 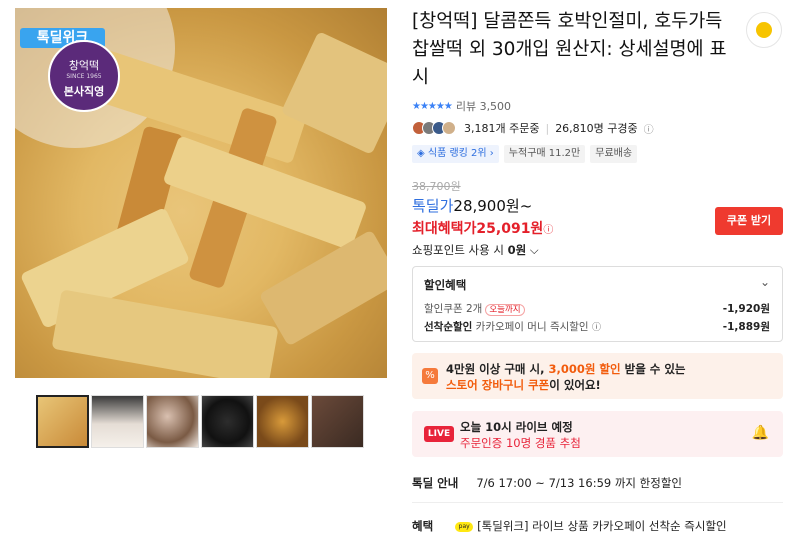 I want to click on rating-row: ★★★★★ 리뷰 3,500, so click(x=461, y=106).